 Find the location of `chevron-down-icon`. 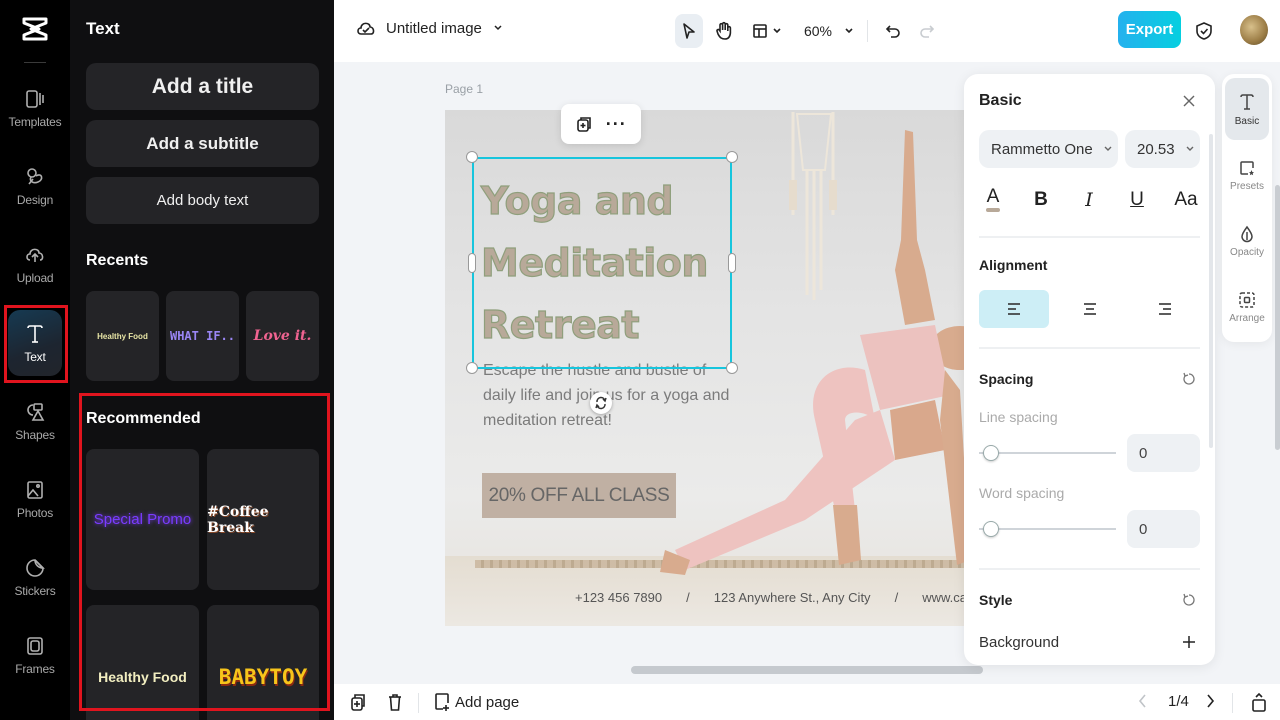

chevron-down-icon is located at coordinates (498, 28).